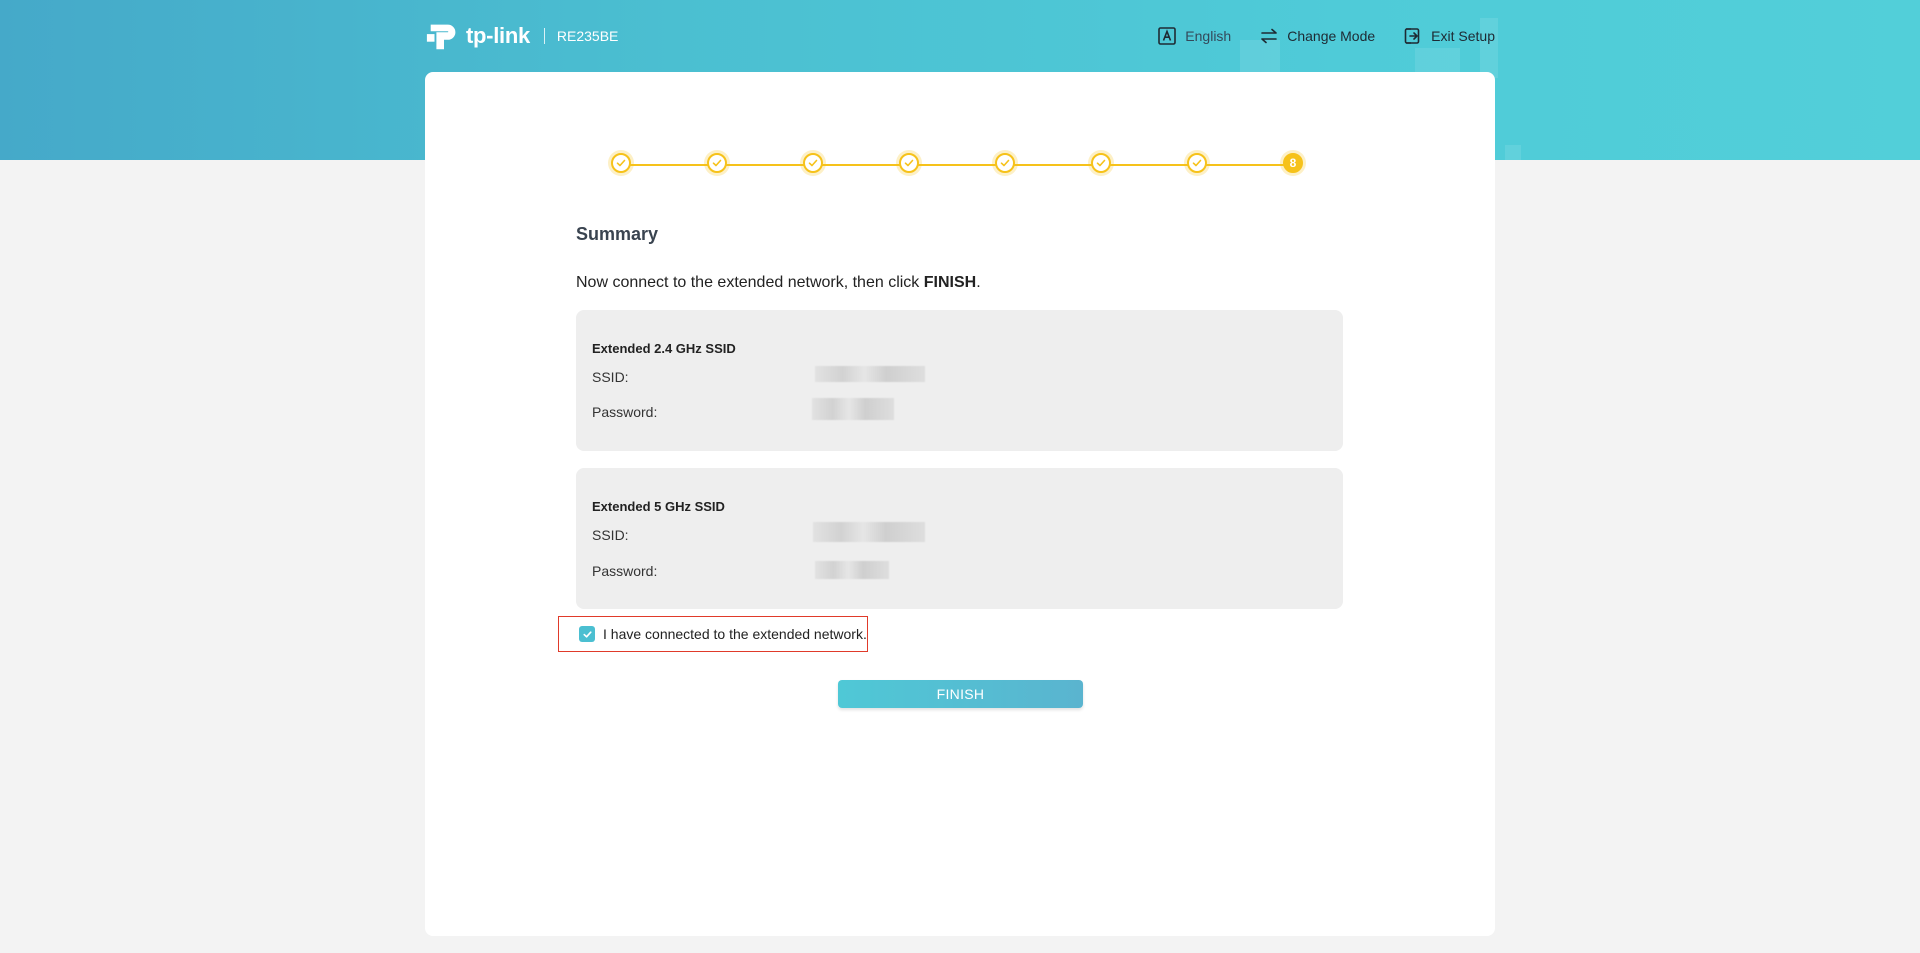  I want to click on ssid-5g-label: SSID:, so click(610, 535).